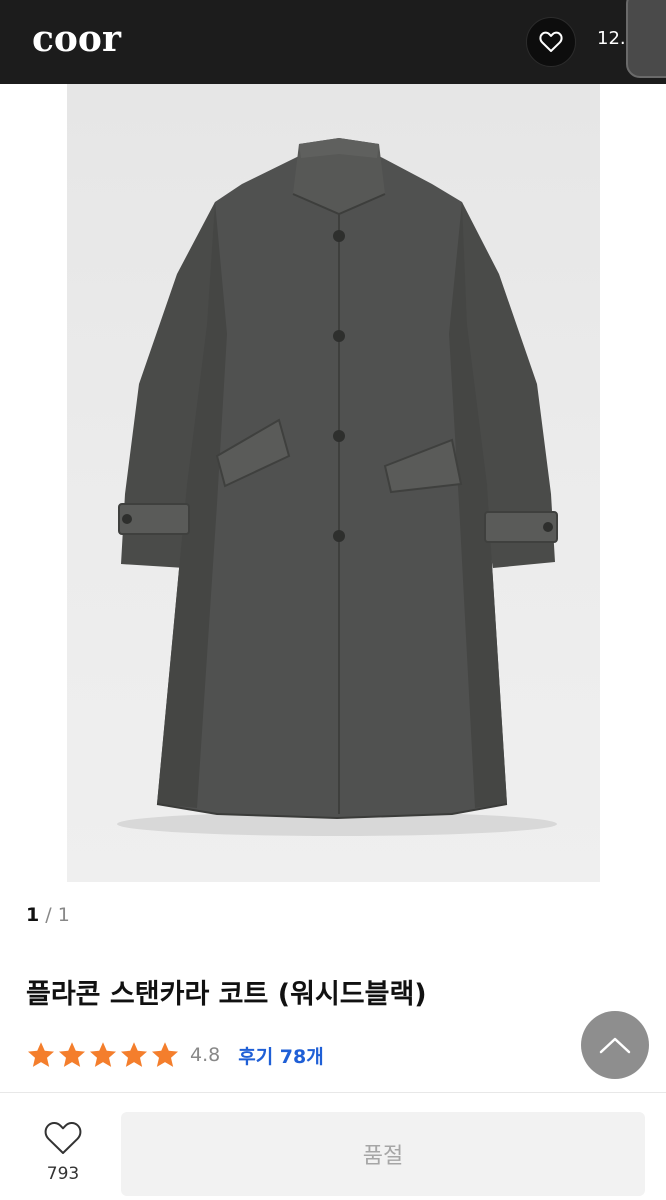  I want to click on brand-logo: coor, so click(76, 39).